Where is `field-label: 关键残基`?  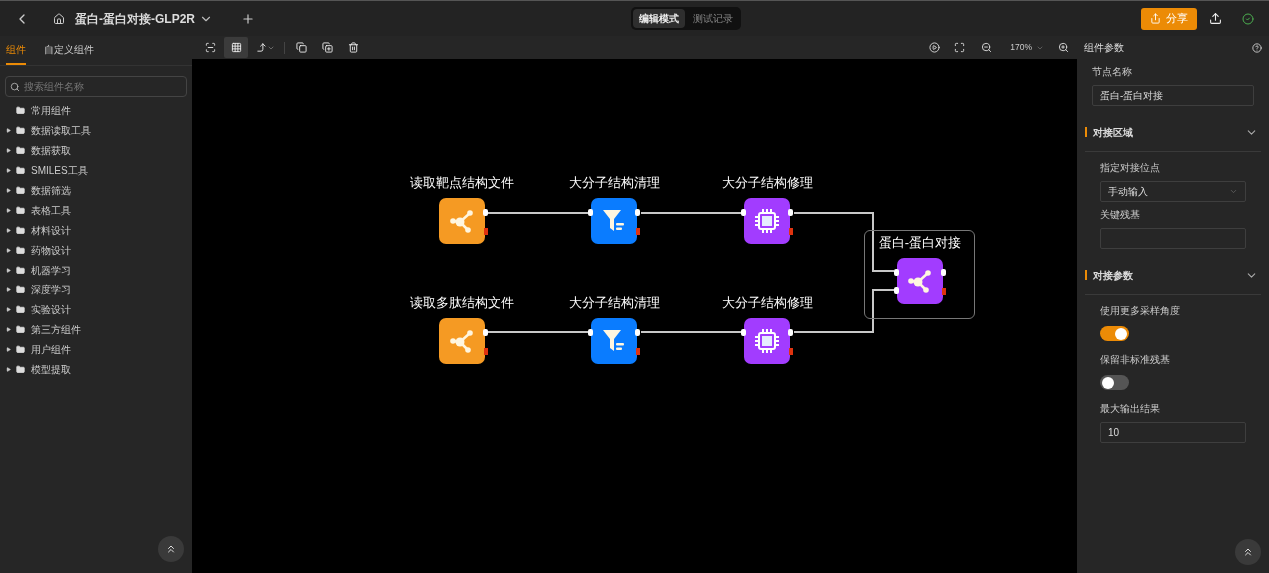 field-label: 关键残基 is located at coordinates (1120, 215).